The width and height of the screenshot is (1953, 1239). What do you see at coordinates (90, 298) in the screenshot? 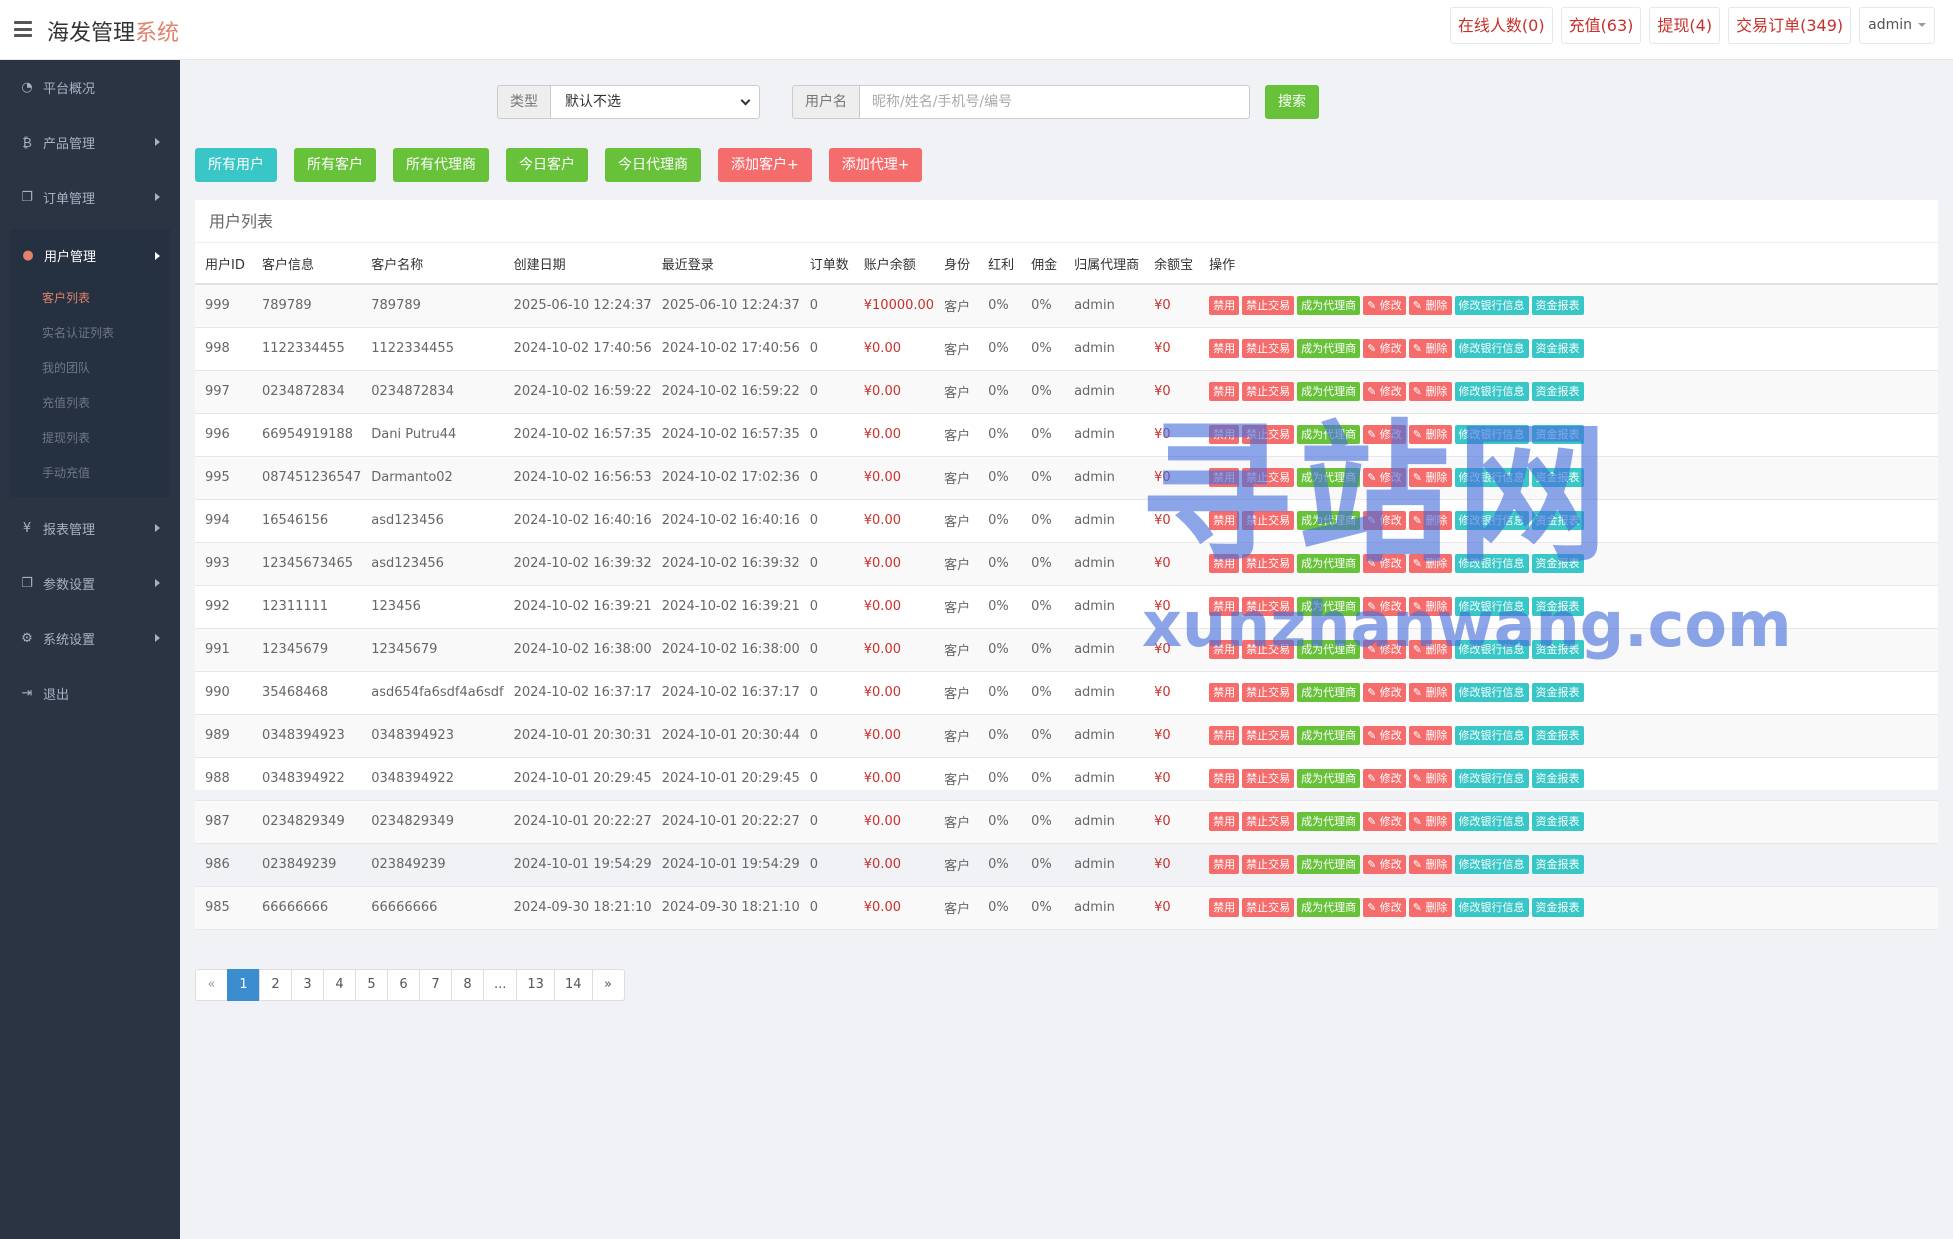
I see `subnav-item: 客户列表` at bounding box center [90, 298].